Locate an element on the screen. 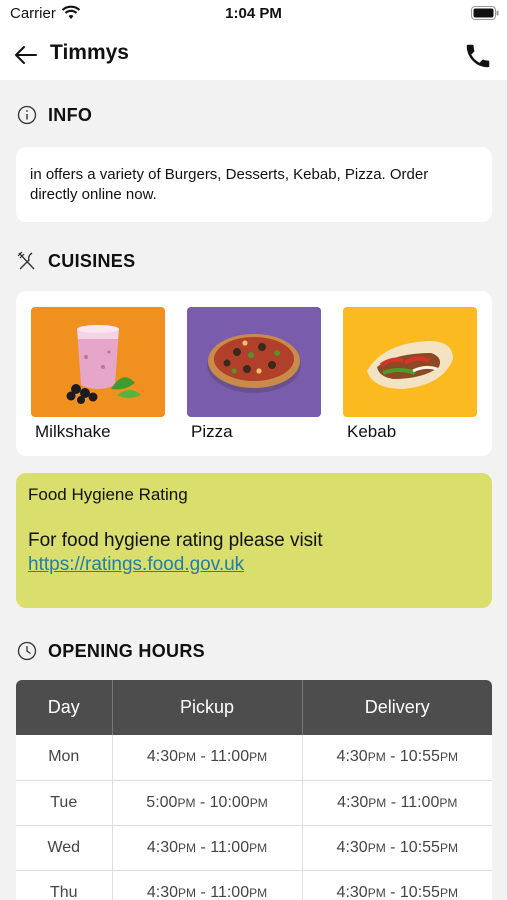 This screenshot has width=507, height=900. back-arrow-icon is located at coordinates (26, 55).